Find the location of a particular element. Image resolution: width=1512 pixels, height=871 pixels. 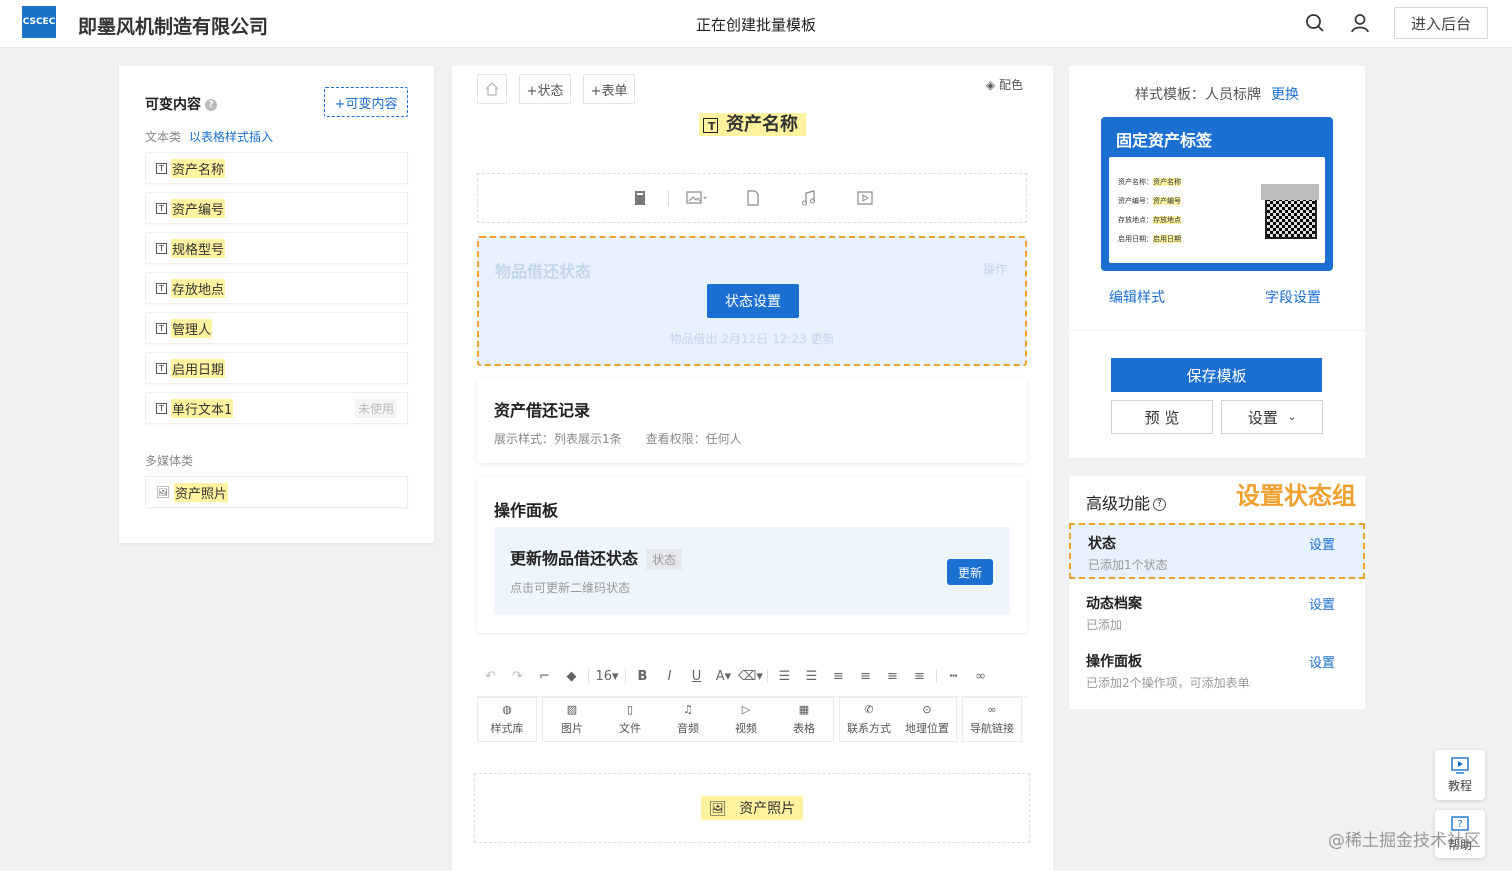

variable-item: T 单行文本1 未使用 is located at coordinates (276, 408).